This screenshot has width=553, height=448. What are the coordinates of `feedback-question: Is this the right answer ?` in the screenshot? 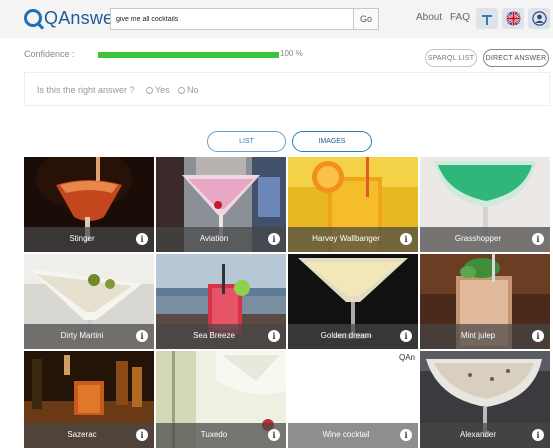 It's located at (86, 90).